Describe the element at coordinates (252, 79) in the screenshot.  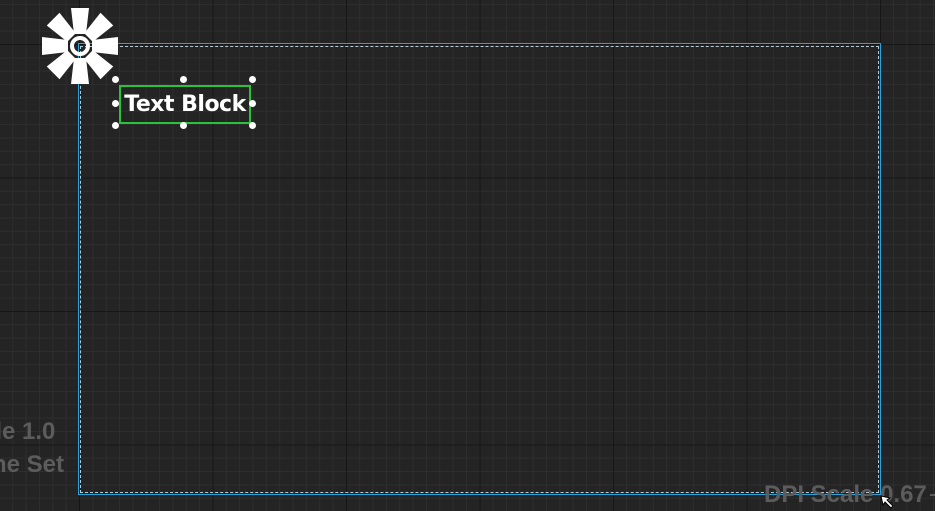
I see `resize-handle-top-right` at that location.